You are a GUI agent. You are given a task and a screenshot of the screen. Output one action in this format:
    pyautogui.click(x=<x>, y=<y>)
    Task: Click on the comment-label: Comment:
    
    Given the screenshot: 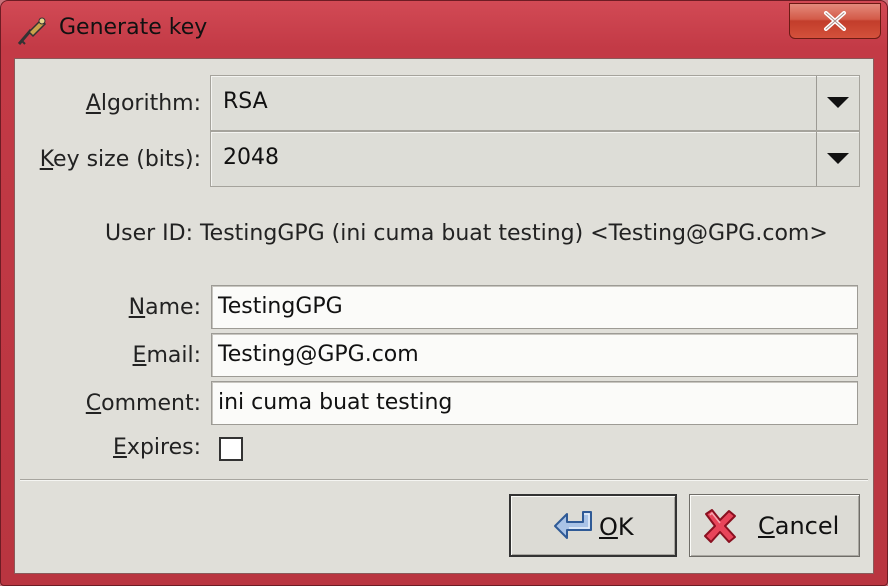 What is the action you would take?
    pyautogui.click(x=143, y=403)
    